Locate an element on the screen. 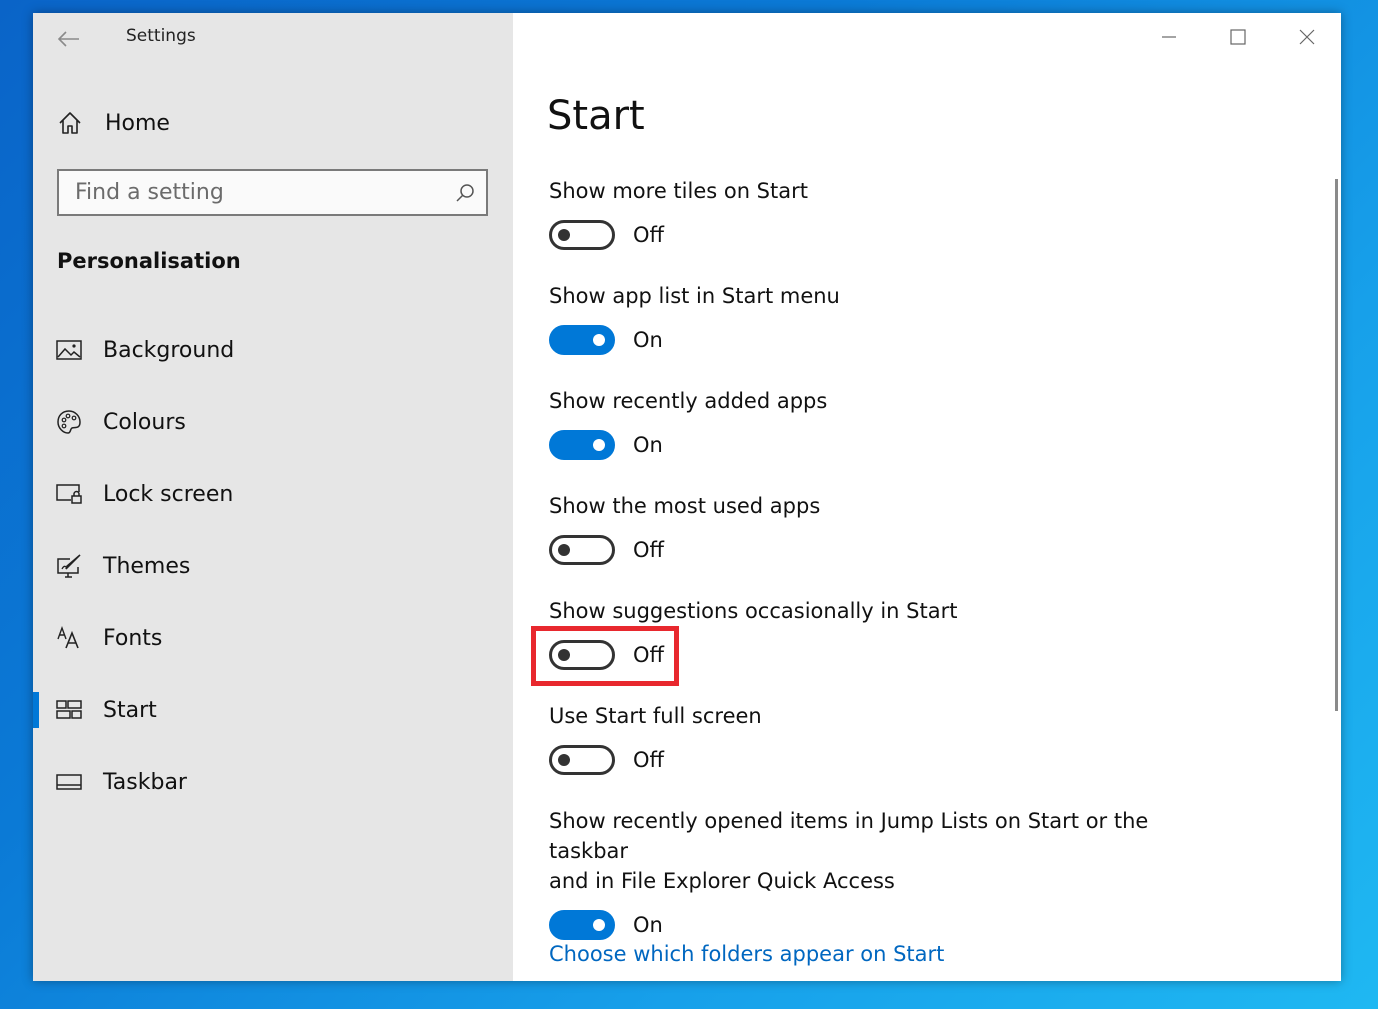 This screenshot has height=1009, width=1378. sidebar-item-label: Taskbar is located at coordinates (145, 782).